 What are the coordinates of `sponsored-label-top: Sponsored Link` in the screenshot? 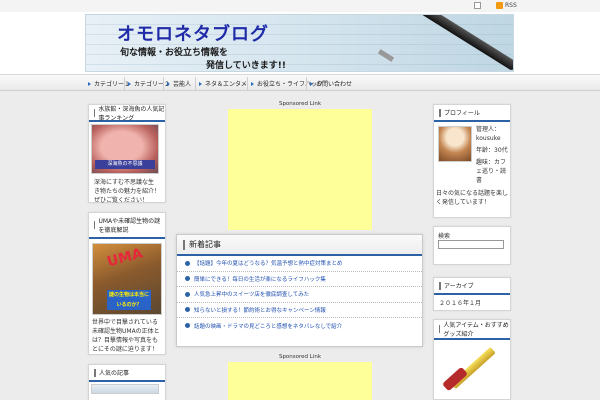 It's located at (300, 104).